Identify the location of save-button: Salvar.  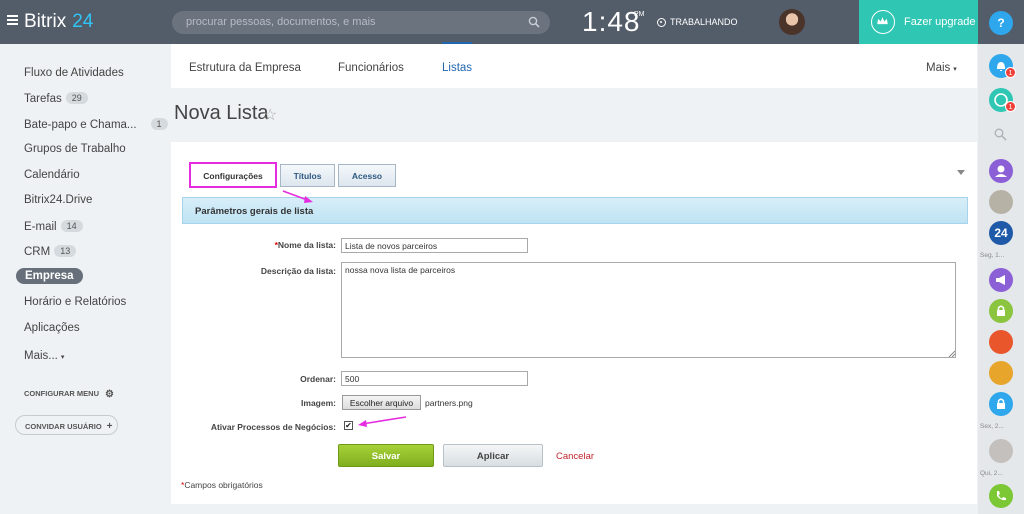
(386, 455).